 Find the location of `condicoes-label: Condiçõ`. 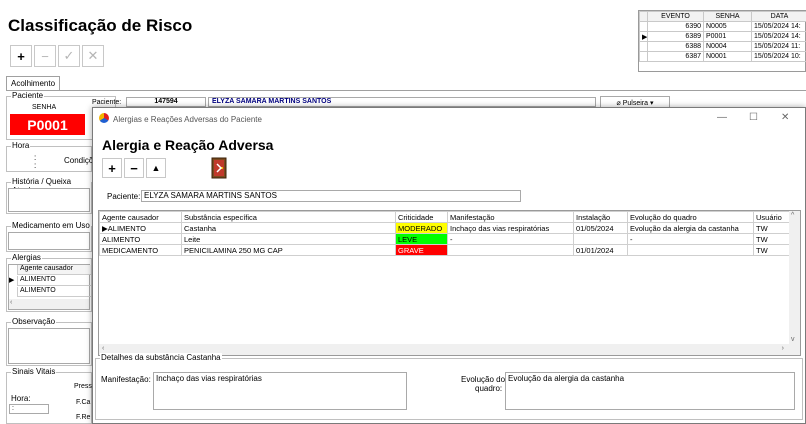

condicoes-label: Condiçõ is located at coordinates (79, 160).